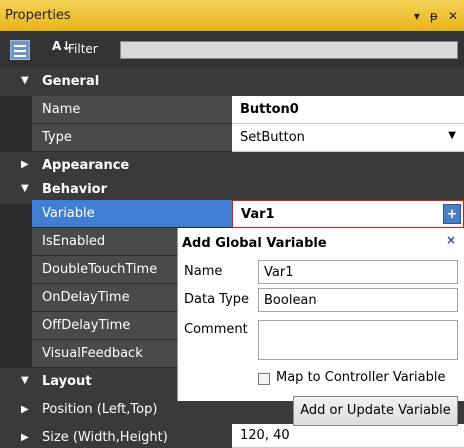 The image size is (464, 448). I want to click on add-or-update-variable-button: Add or Update Variable, so click(375, 411).